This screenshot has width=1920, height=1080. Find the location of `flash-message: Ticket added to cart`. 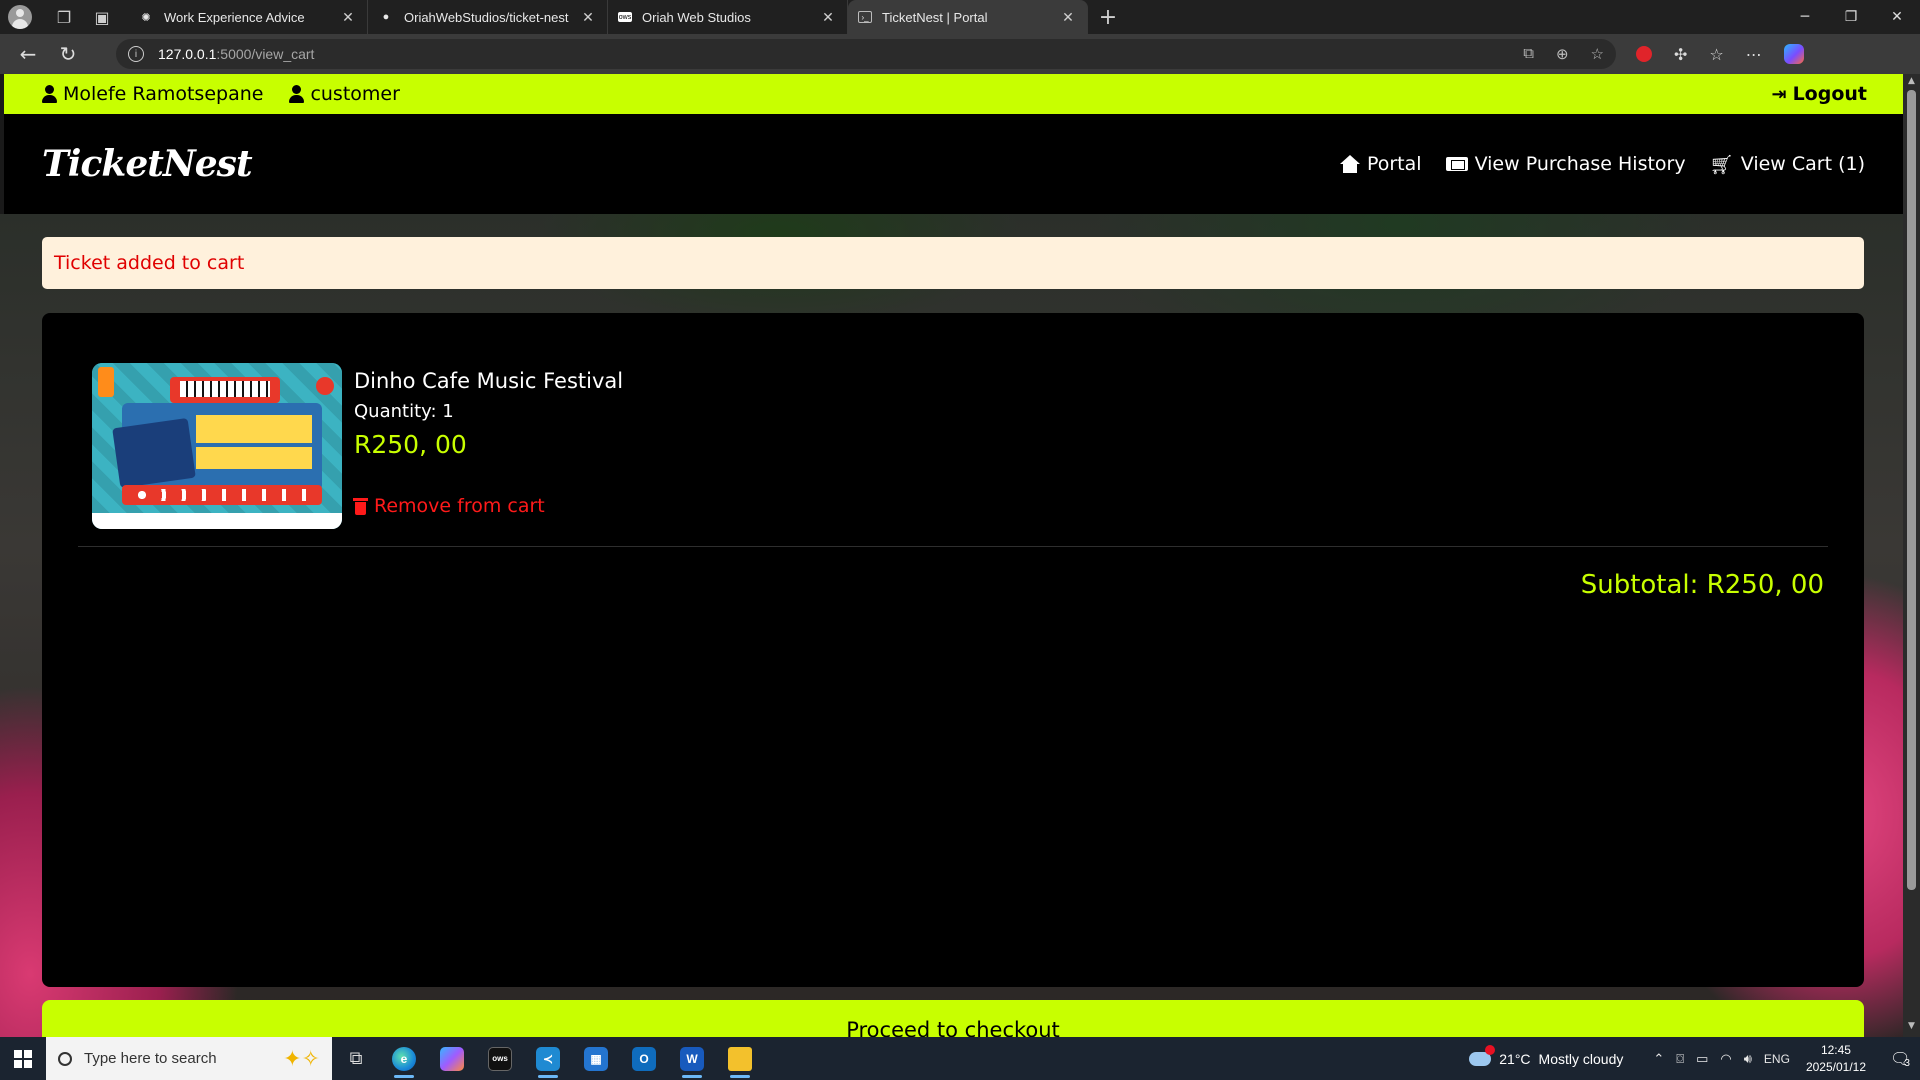

flash-message: Ticket added to cart is located at coordinates (953, 263).